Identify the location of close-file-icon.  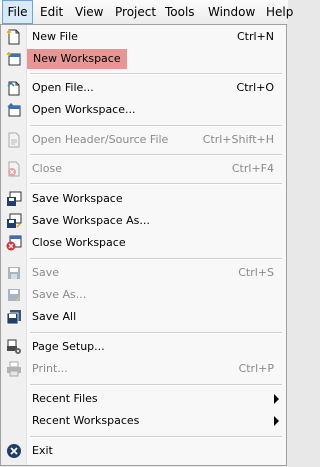
(14, 169).